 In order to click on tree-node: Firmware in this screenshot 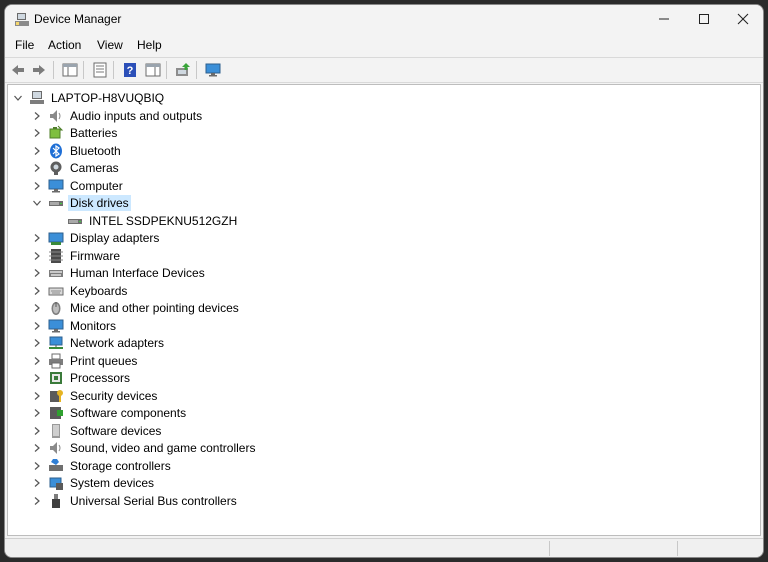, I will do `click(378, 256)`.